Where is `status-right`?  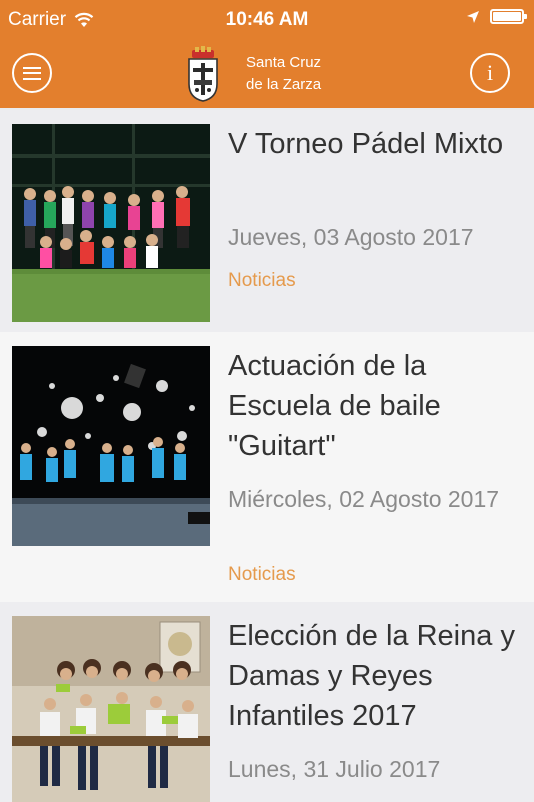 status-right is located at coordinates (496, 16).